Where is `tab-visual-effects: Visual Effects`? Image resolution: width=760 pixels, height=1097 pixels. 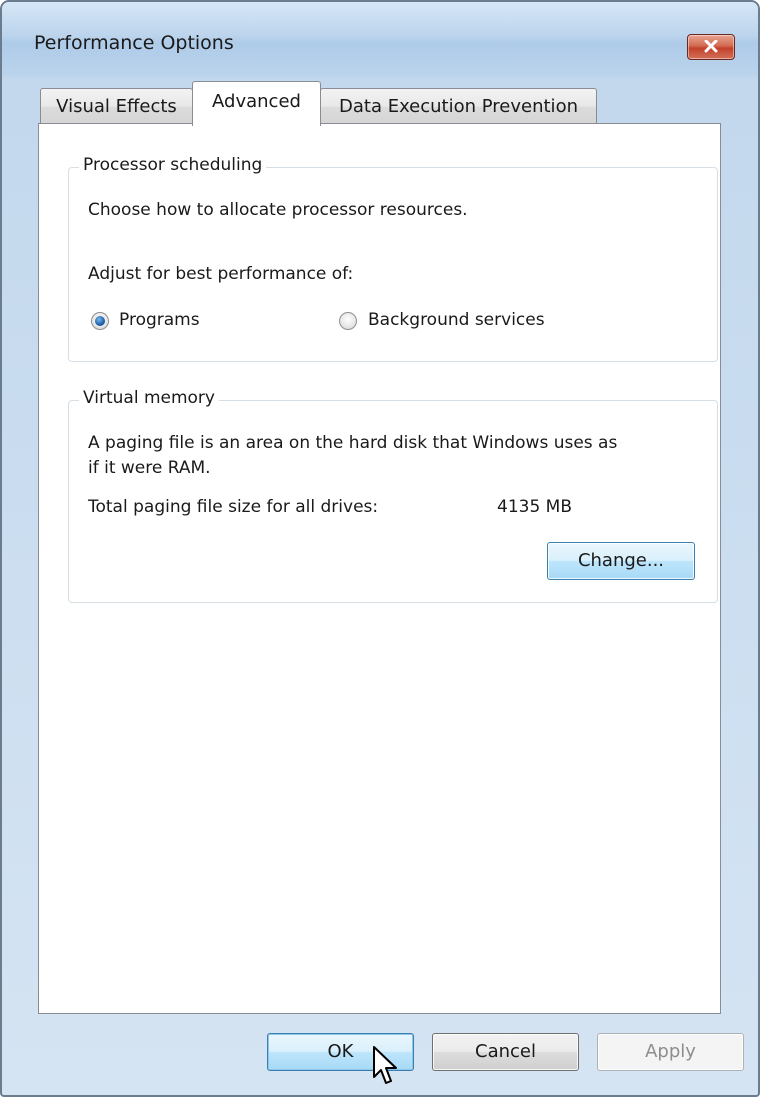
tab-visual-effects: Visual Effects is located at coordinates (116, 106).